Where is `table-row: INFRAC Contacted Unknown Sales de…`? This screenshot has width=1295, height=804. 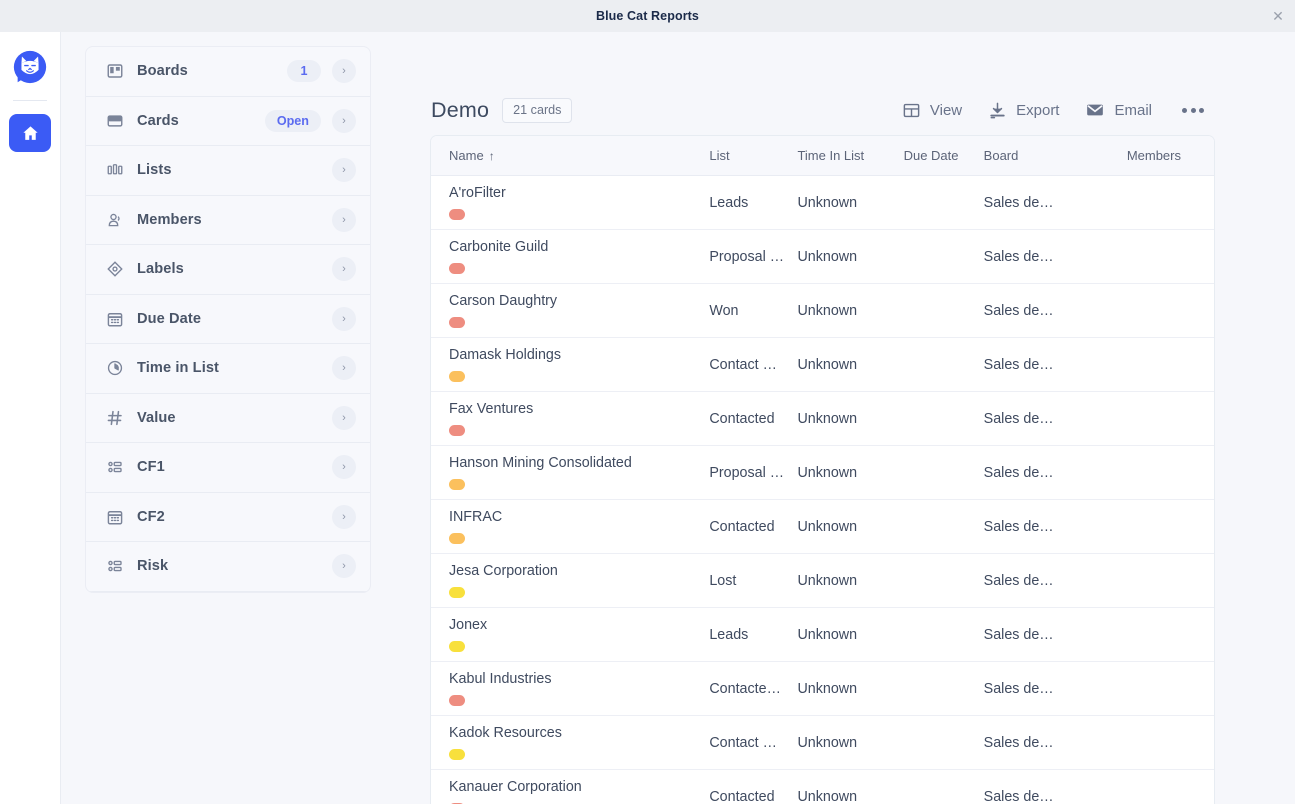 table-row: INFRAC Contacted Unknown Sales de… is located at coordinates (822, 527).